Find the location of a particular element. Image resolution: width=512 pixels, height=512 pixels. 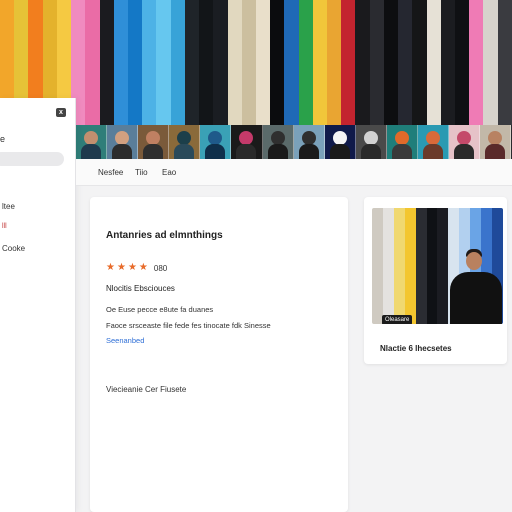

card-link: Seenanbed is located at coordinates (125, 340).